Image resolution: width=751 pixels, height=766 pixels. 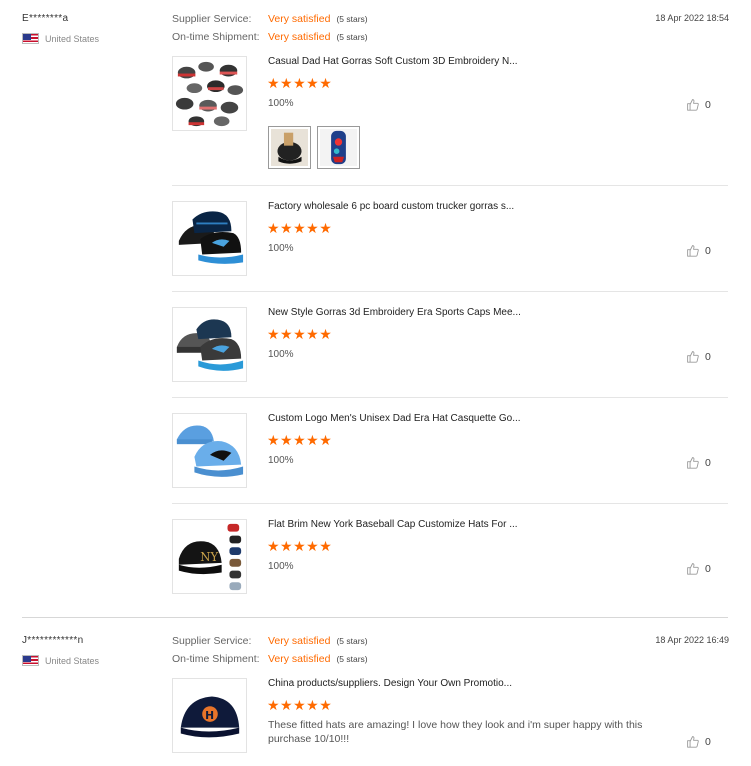 I want to click on astros-cap-icon: H, so click(x=210, y=717).